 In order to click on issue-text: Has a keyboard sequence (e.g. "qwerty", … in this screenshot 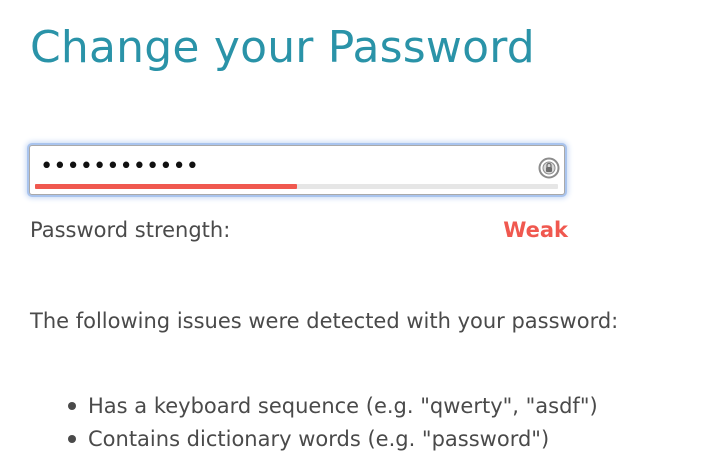, I will do `click(343, 406)`.